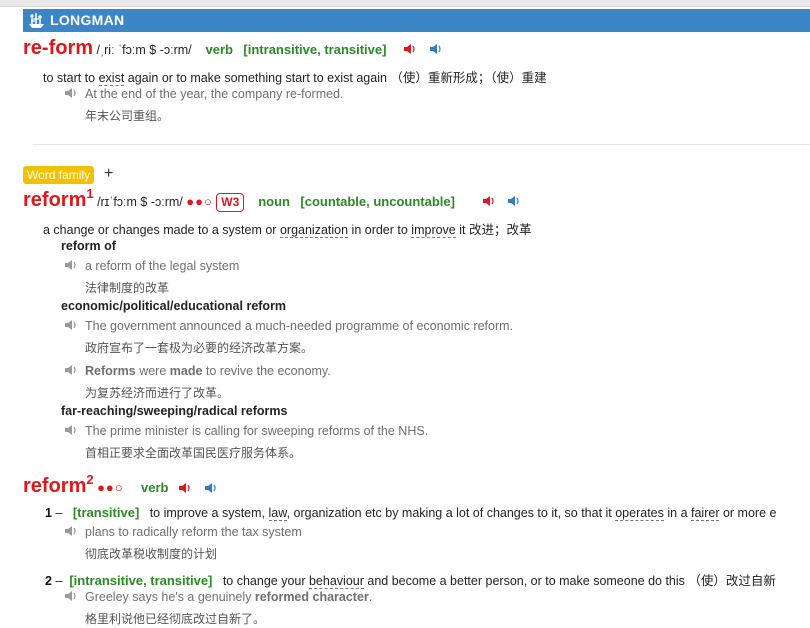  What do you see at coordinates (127, 116) in the screenshot?
I see `example-translation: 年末公司重组。` at bounding box center [127, 116].